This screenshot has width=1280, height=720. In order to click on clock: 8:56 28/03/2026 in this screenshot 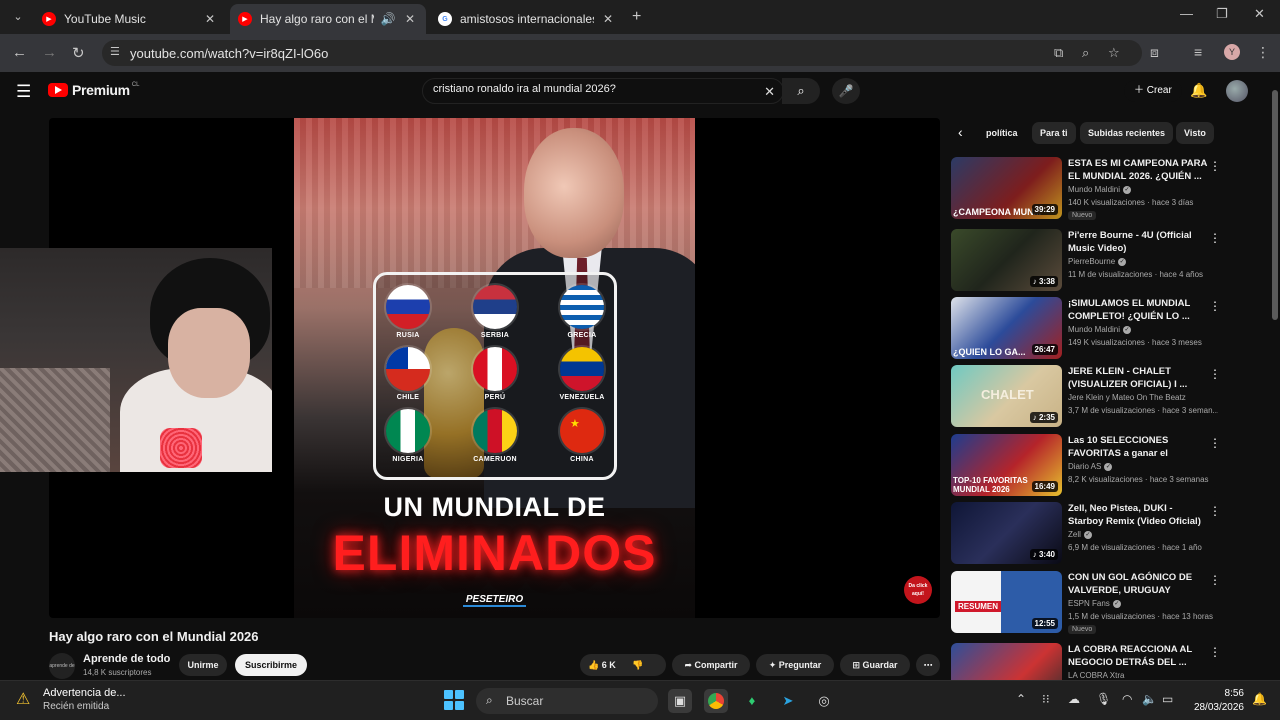, I will do `click(1216, 701)`.